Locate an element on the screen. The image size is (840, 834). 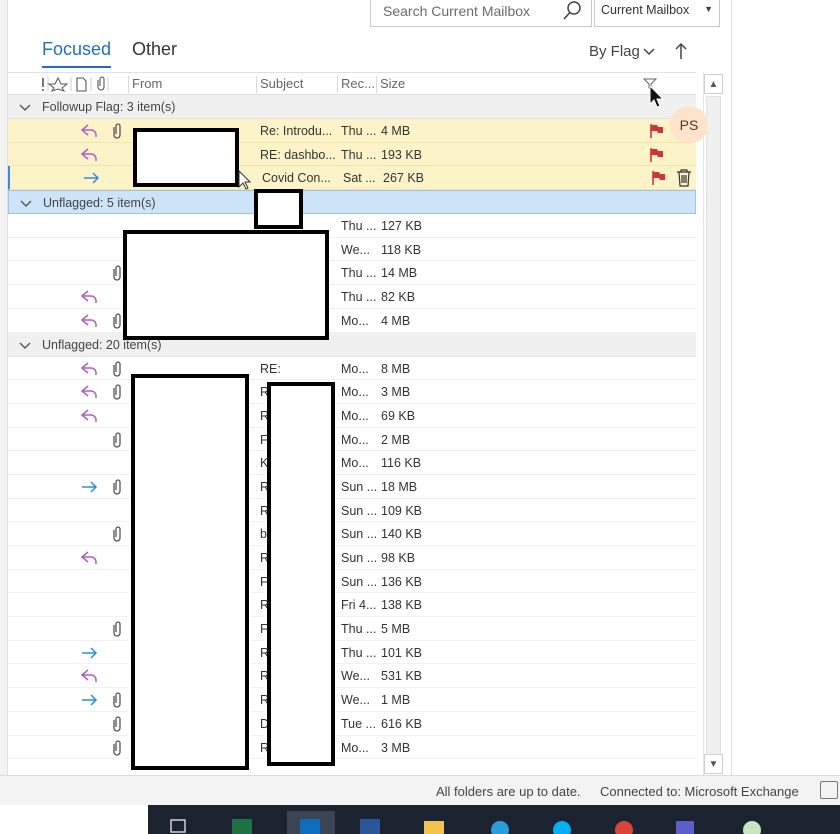
message-row: R Fri 4... 138 KB is located at coordinates (352, 605).